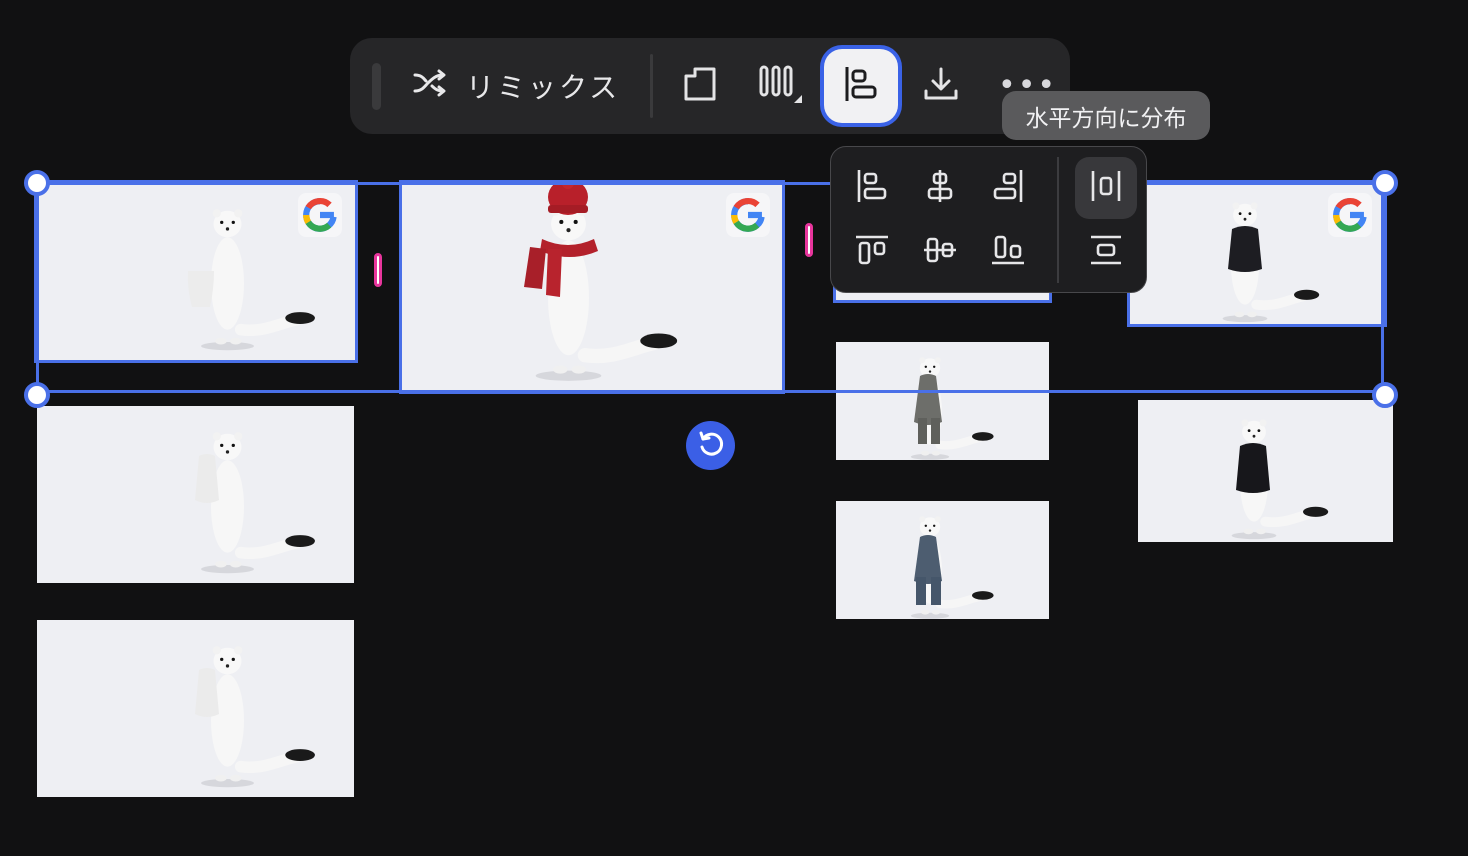  What do you see at coordinates (376, 86) in the screenshot?
I see `drag-handle` at bounding box center [376, 86].